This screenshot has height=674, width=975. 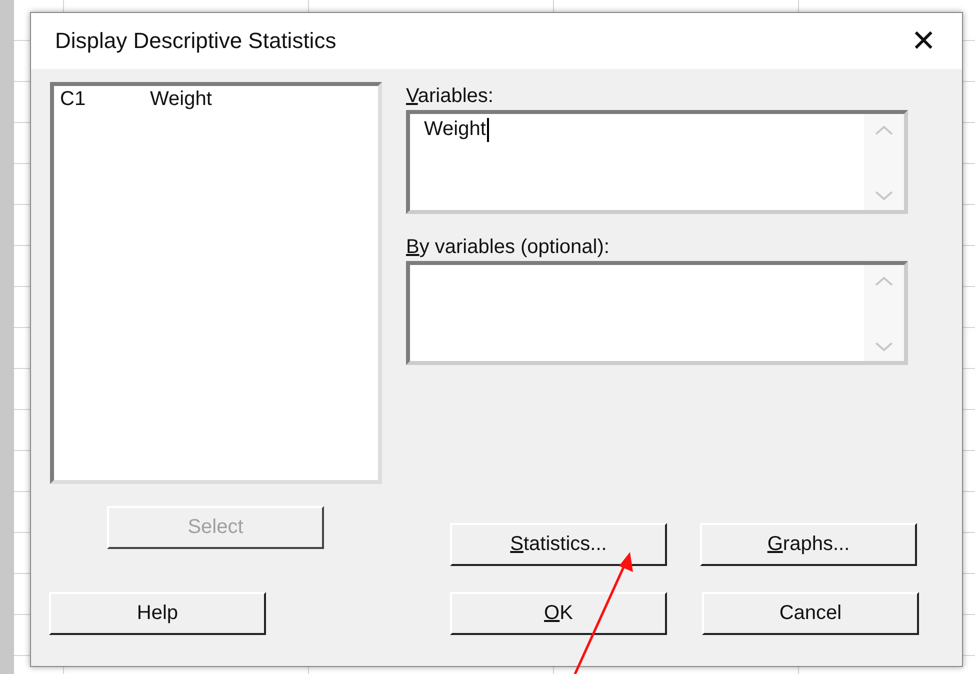 What do you see at coordinates (657, 162) in the screenshot?
I see `variables-field: Weight` at bounding box center [657, 162].